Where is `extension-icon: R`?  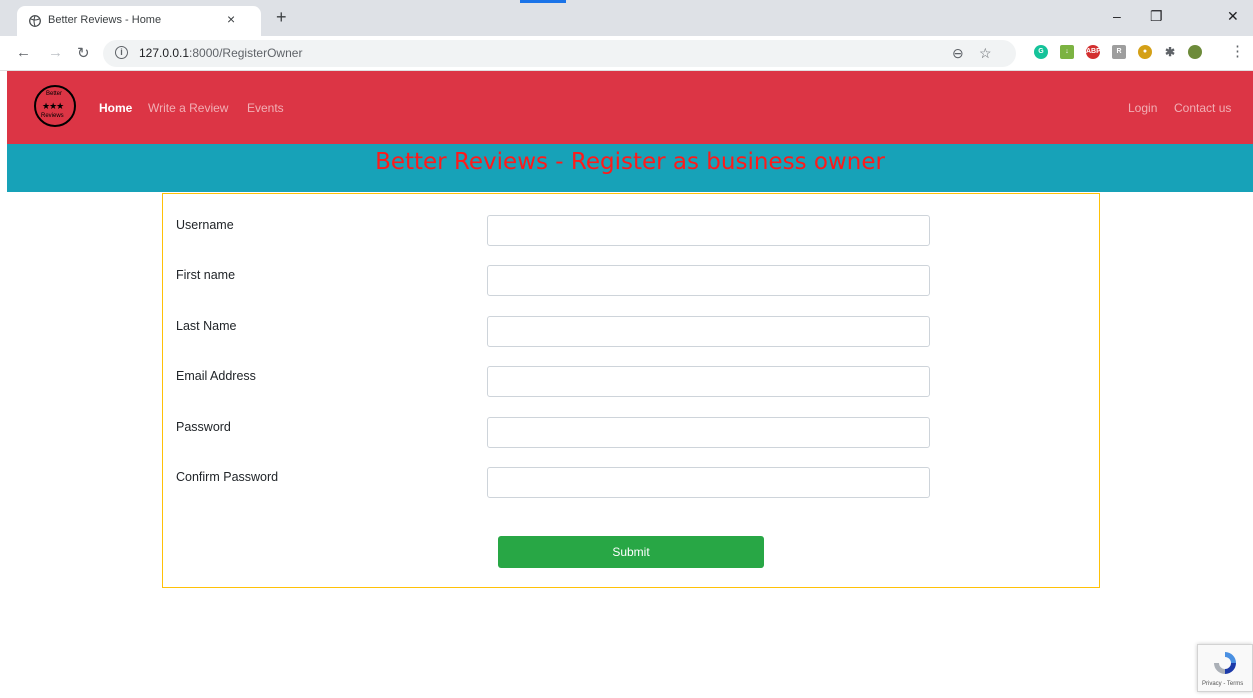
extension-icon: R is located at coordinates (1119, 52).